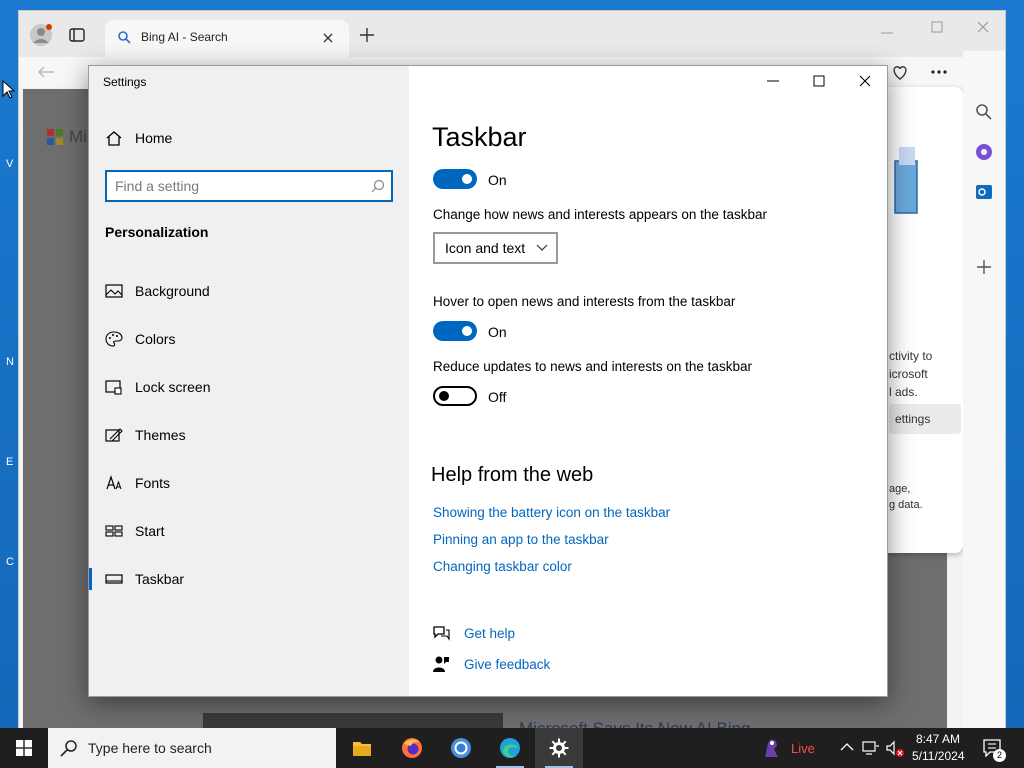  What do you see at coordinates (900, 489) in the screenshot?
I see `card-text: age,` at bounding box center [900, 489].